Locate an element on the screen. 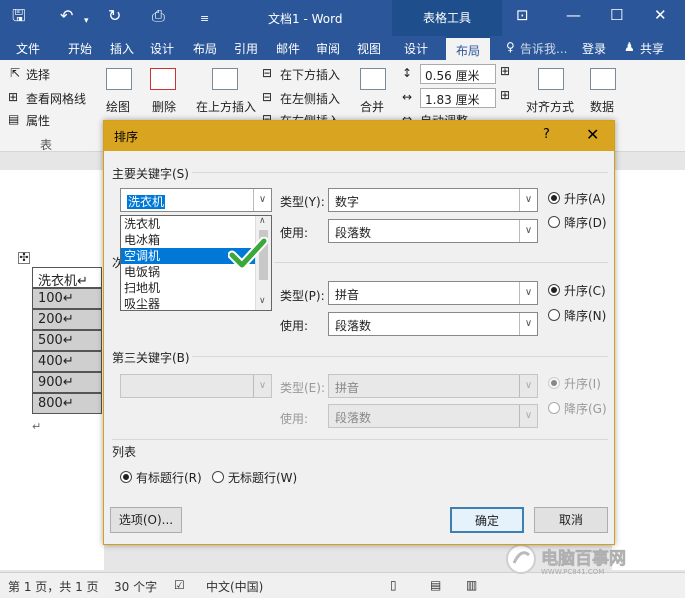  distribute-cols-icon: ⊞ is located at coordinates (505, 95).